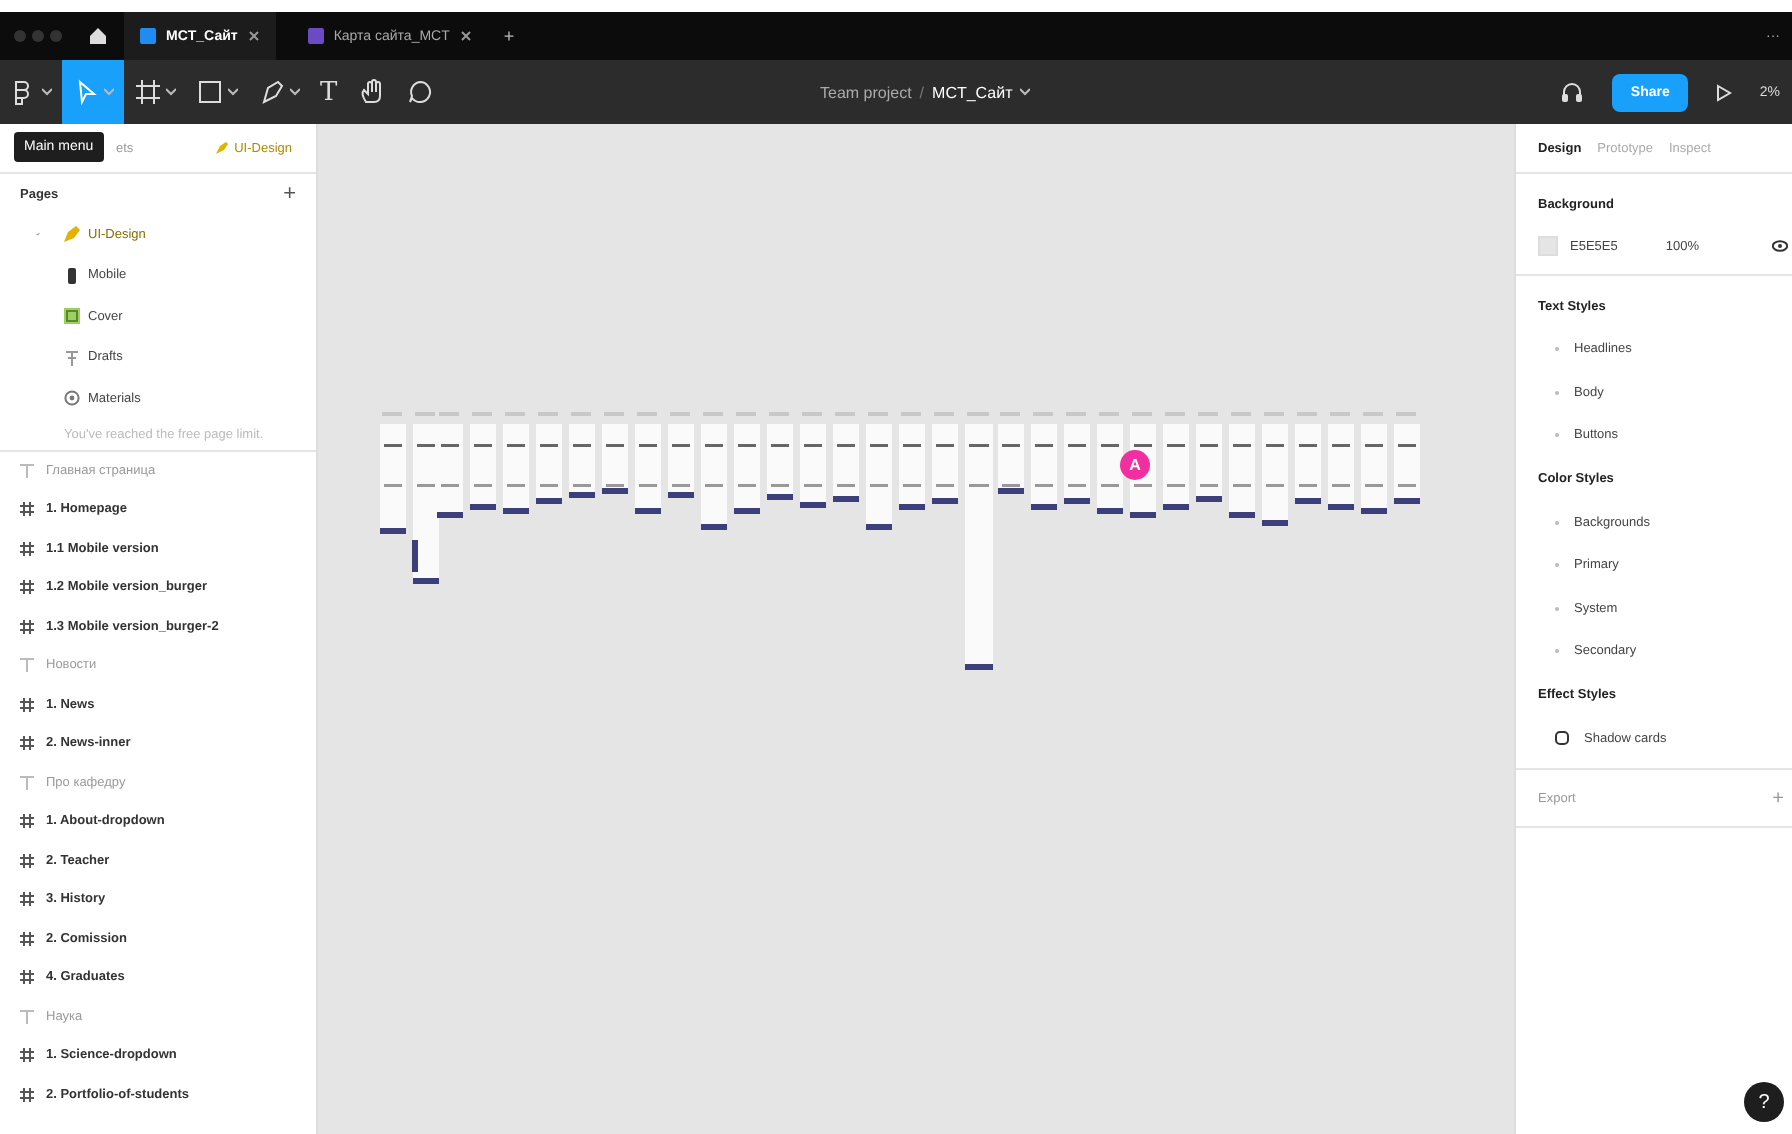 The width and height of the screenshot is (1792, 1134). Describe the element at coordinates (1562, 738) in the screenshot. I see `shadow-icon` at that location.